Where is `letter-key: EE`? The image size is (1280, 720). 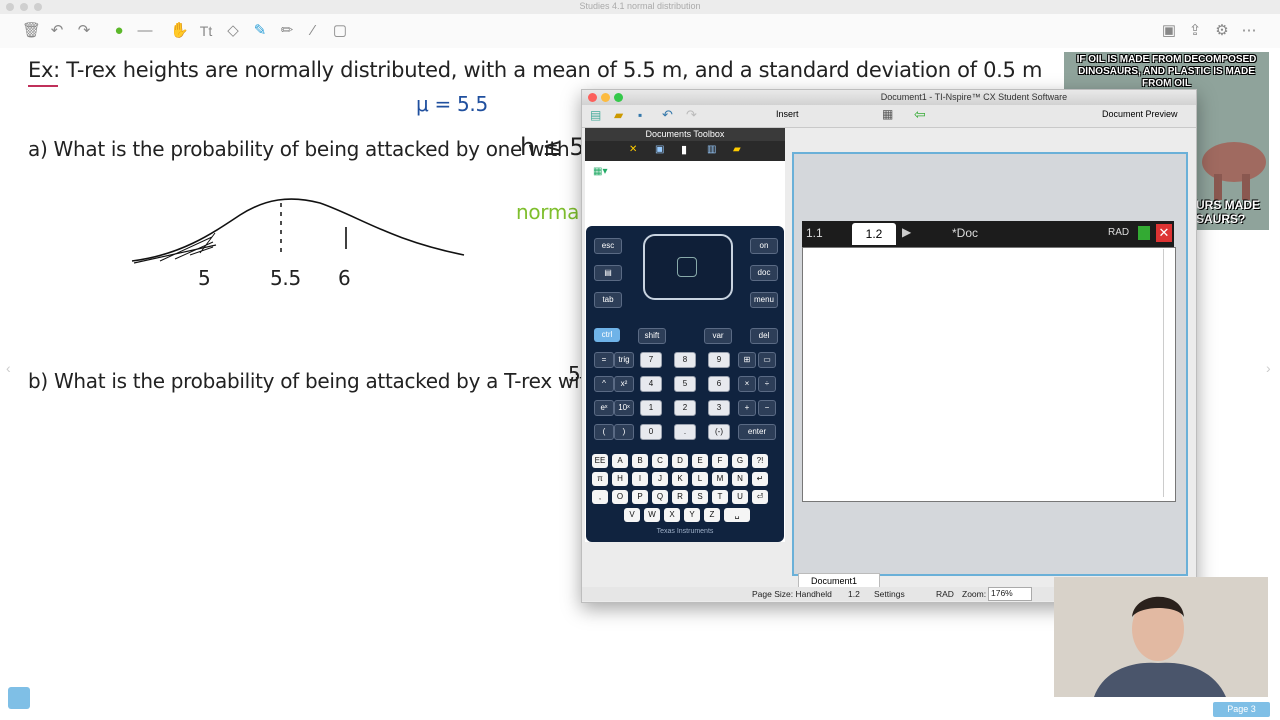
letter-key: EE is located at coordinates (600, 461).